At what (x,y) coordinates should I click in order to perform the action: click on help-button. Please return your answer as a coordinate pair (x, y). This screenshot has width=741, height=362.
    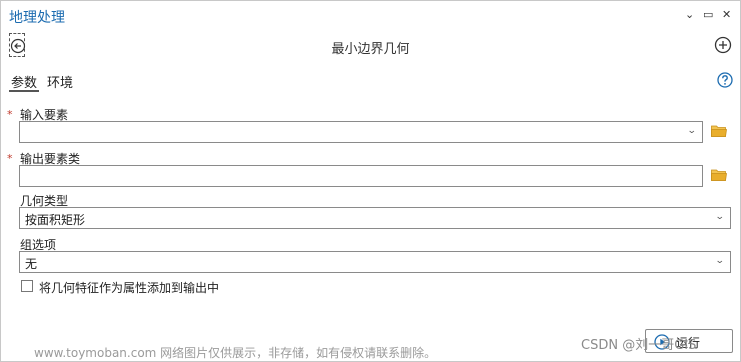
    Looking at the image, I should click on (725, 81).